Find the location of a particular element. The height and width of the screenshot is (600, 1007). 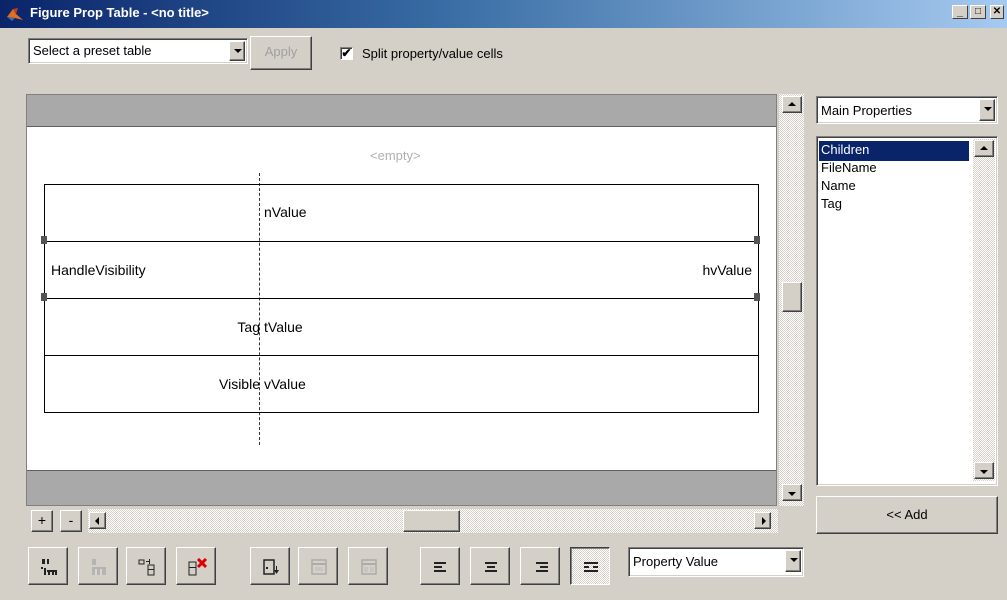

scroll-right-icon is located at coordinates (762, 520).